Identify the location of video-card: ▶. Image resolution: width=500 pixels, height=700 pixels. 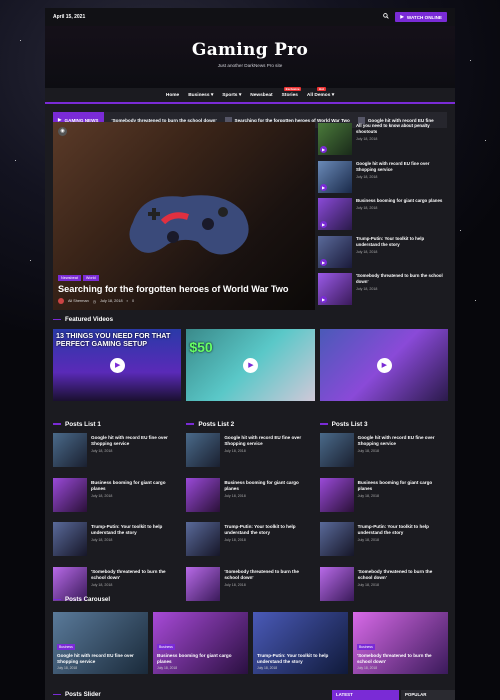
(383, 365).